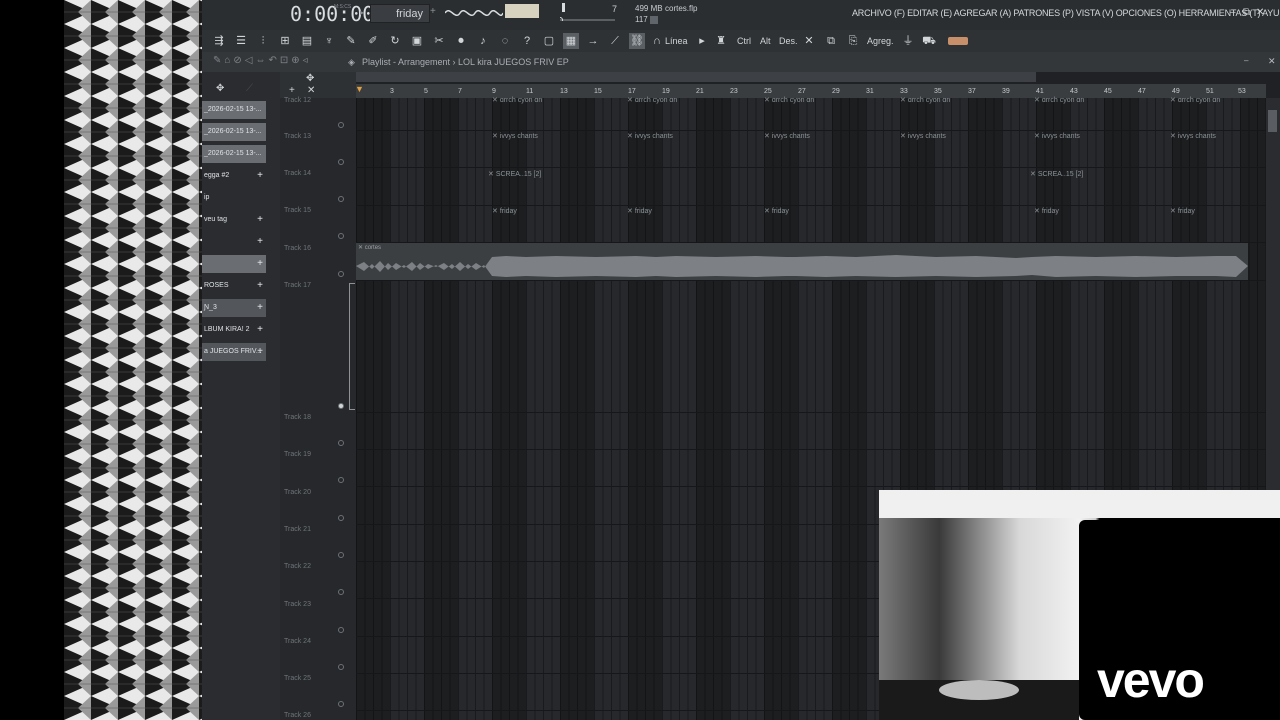  Describe the element at coordinates (297, 454) in the screenshot. I see `track-label: Track 19` at that location.